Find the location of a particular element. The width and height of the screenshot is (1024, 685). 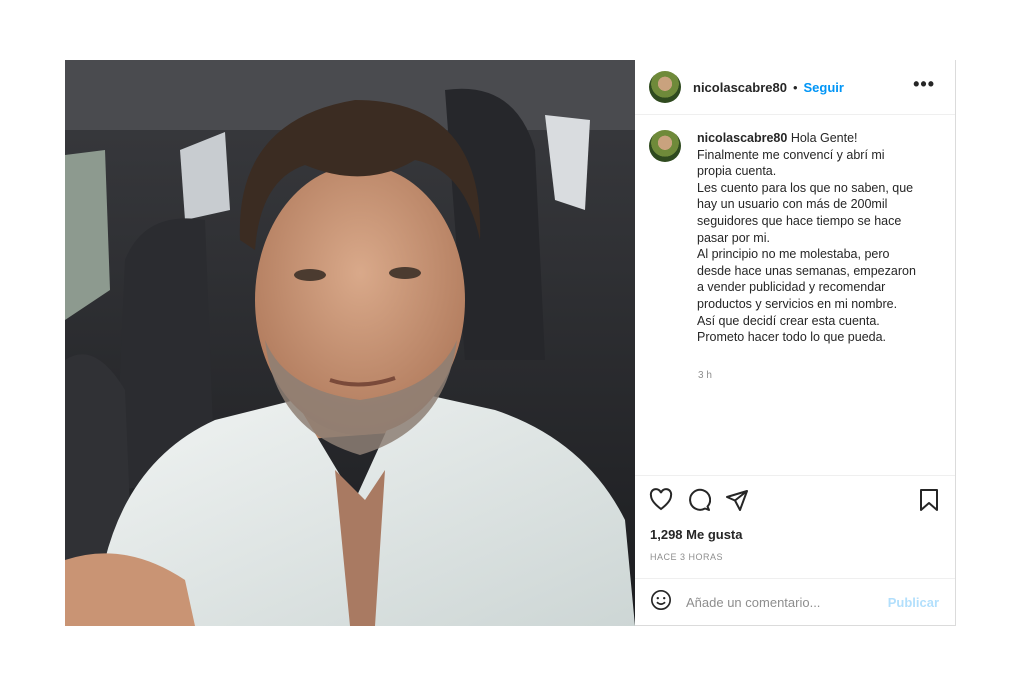

caption-line: propia cuenta. is located at coordinates (737, 171).